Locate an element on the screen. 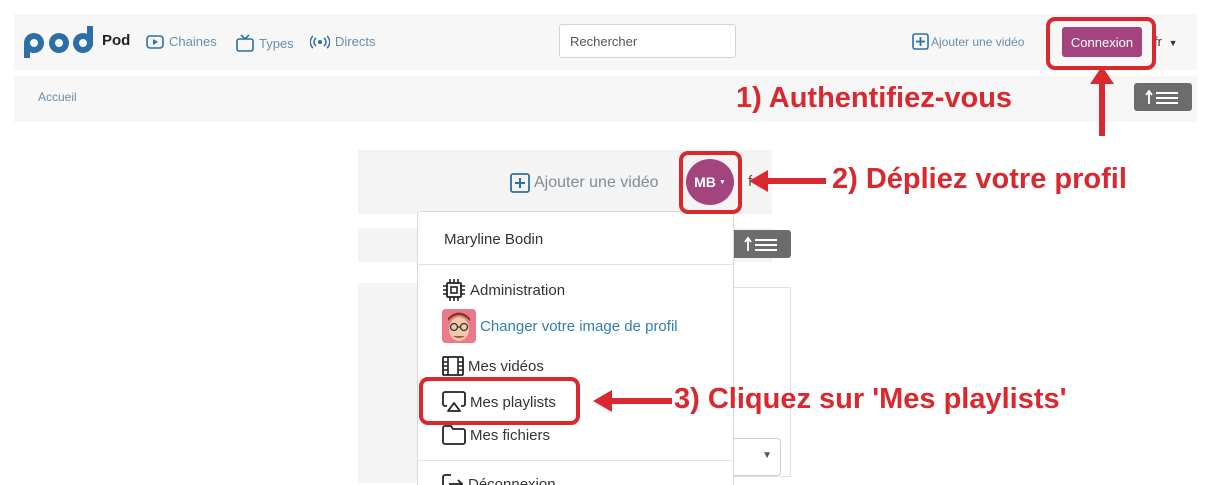  film-icon is located at coordinates (453, 366).